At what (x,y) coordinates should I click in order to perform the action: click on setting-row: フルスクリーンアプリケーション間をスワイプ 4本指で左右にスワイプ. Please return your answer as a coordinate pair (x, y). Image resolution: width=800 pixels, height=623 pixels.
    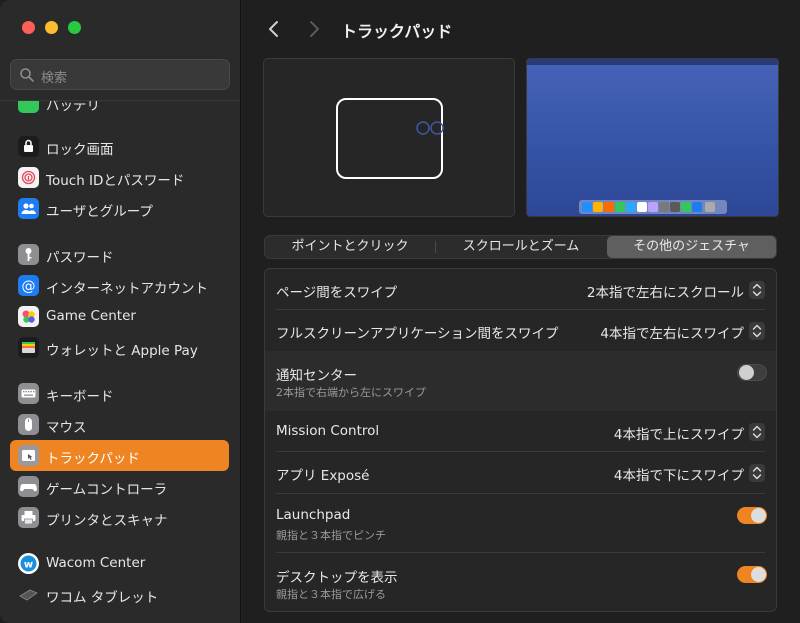
    Looking at the image, I should click on (520, 330).